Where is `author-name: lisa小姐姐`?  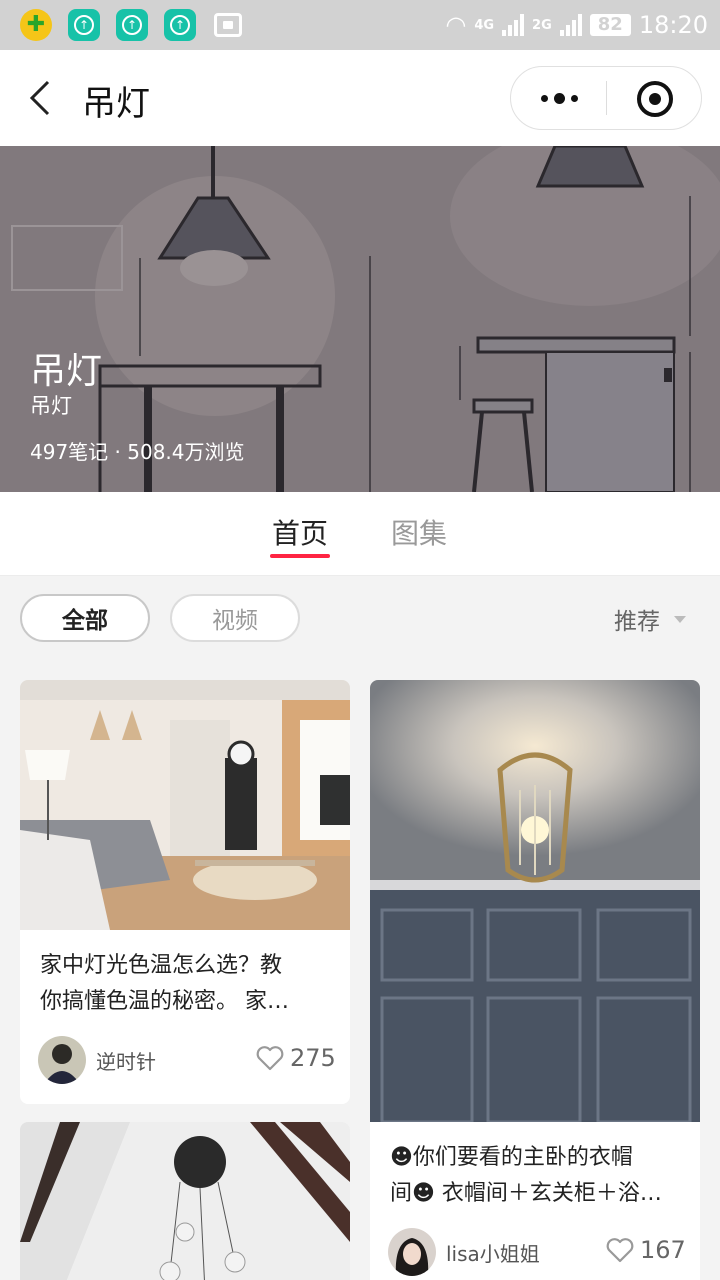 author-name: lisa小姐姐 is located at coordinates (493, 1252).